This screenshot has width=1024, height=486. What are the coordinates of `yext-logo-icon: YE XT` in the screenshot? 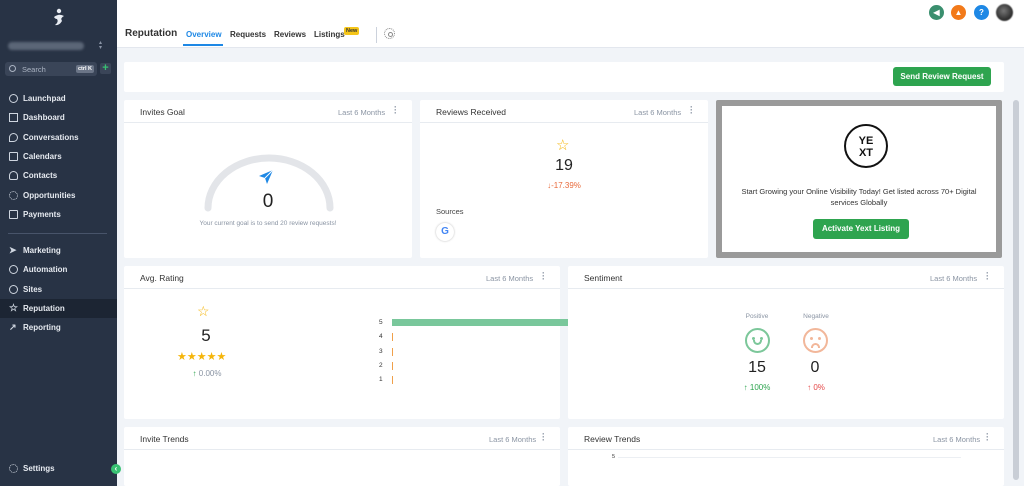 It's located at (866, 146).